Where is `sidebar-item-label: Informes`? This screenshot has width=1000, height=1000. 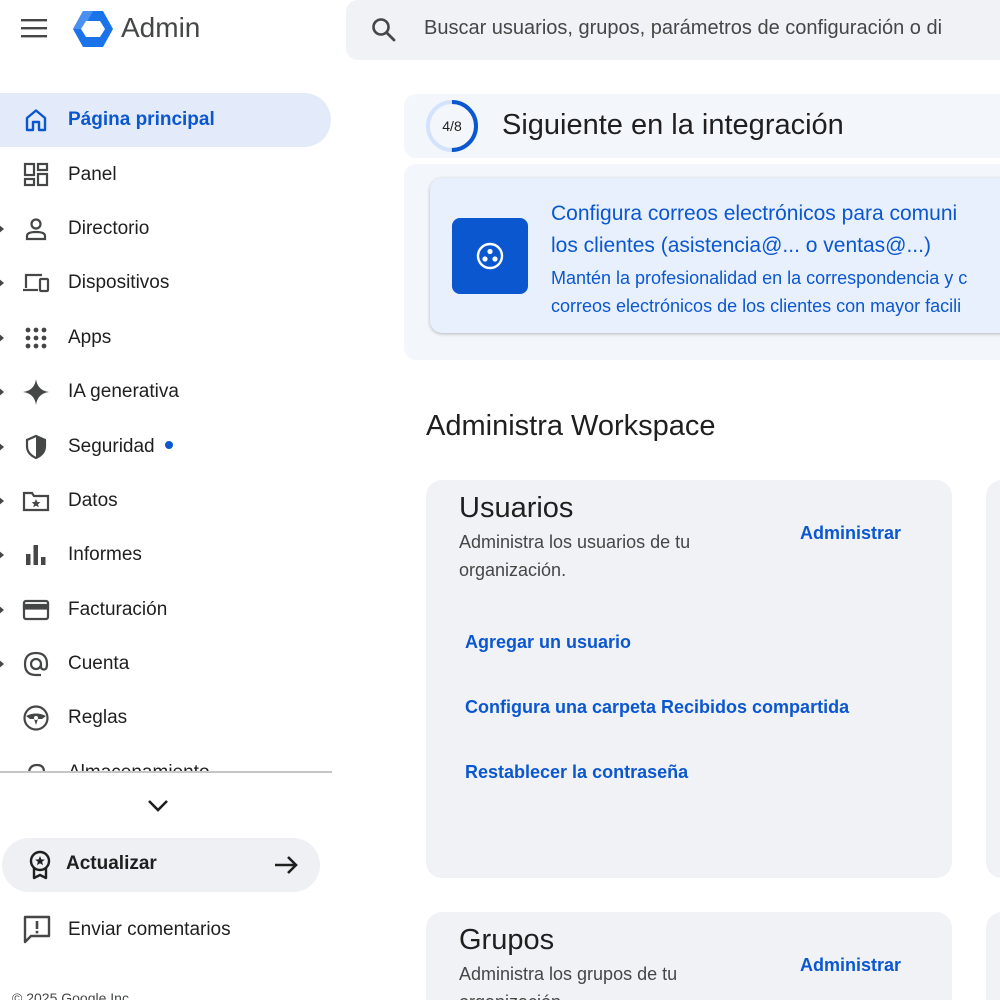 sidebar-item-label: Informes is located at coordinates (105, 555).